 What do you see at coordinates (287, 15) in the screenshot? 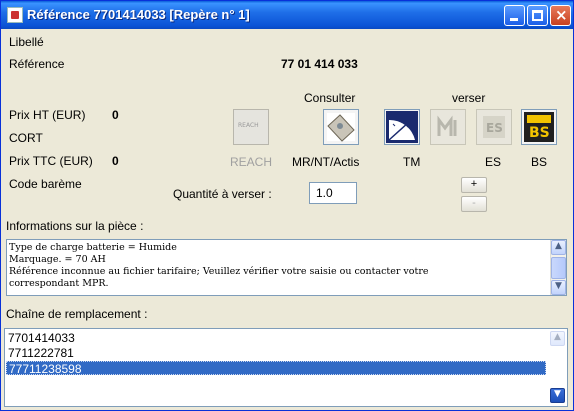
I see `title-bar: Référence 7701414033 [Repère n° 1] ×` at bounding box center [287, 15].